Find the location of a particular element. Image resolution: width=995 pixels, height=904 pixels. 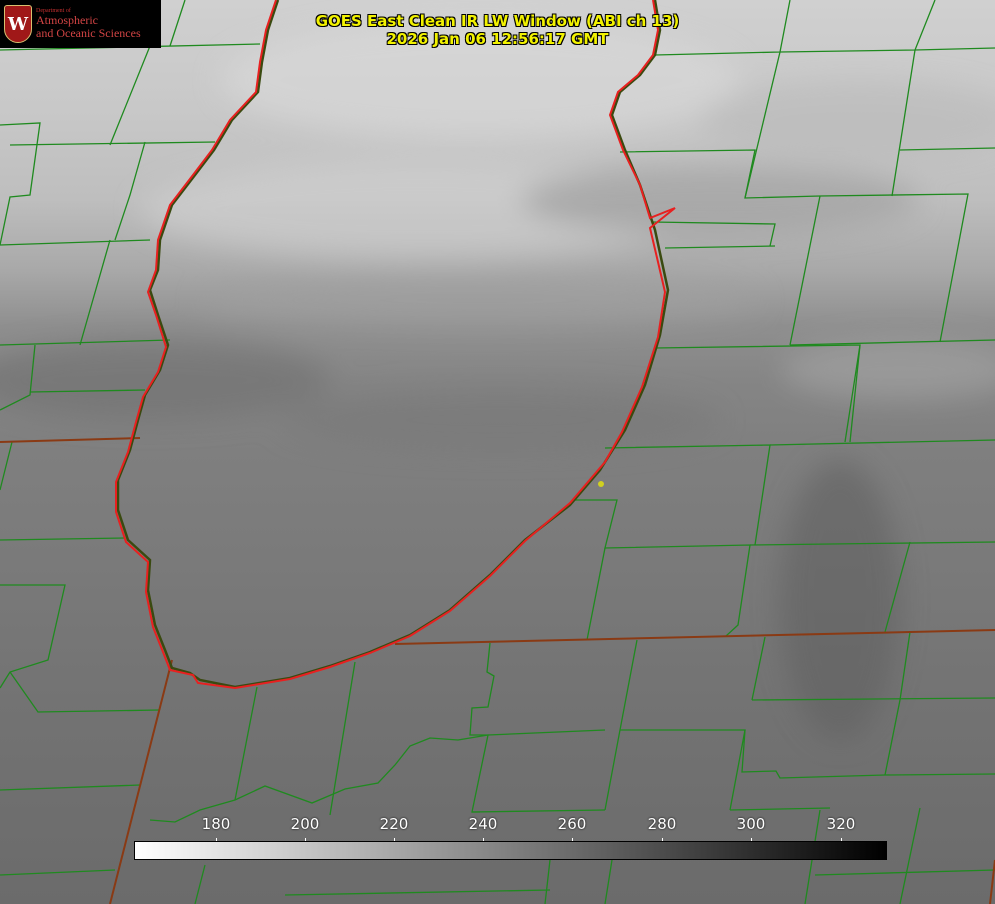

colorbar is located at coordinates (510, 850).